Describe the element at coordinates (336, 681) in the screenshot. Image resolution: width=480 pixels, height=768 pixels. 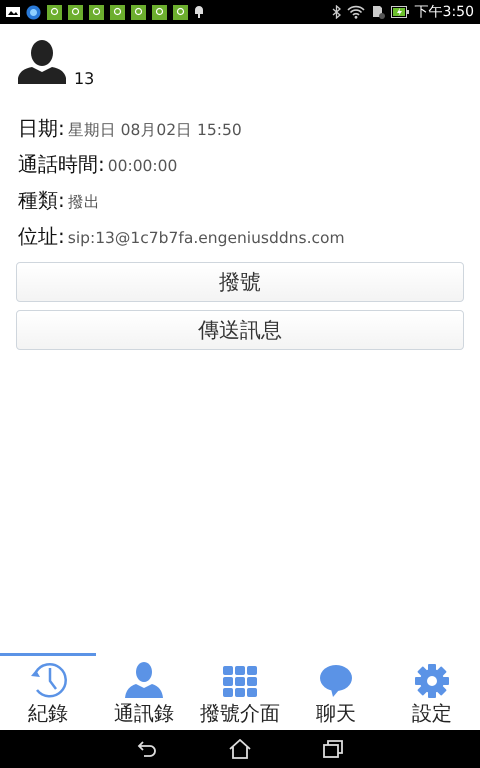
I see `speech-bubble-icon` at that location.